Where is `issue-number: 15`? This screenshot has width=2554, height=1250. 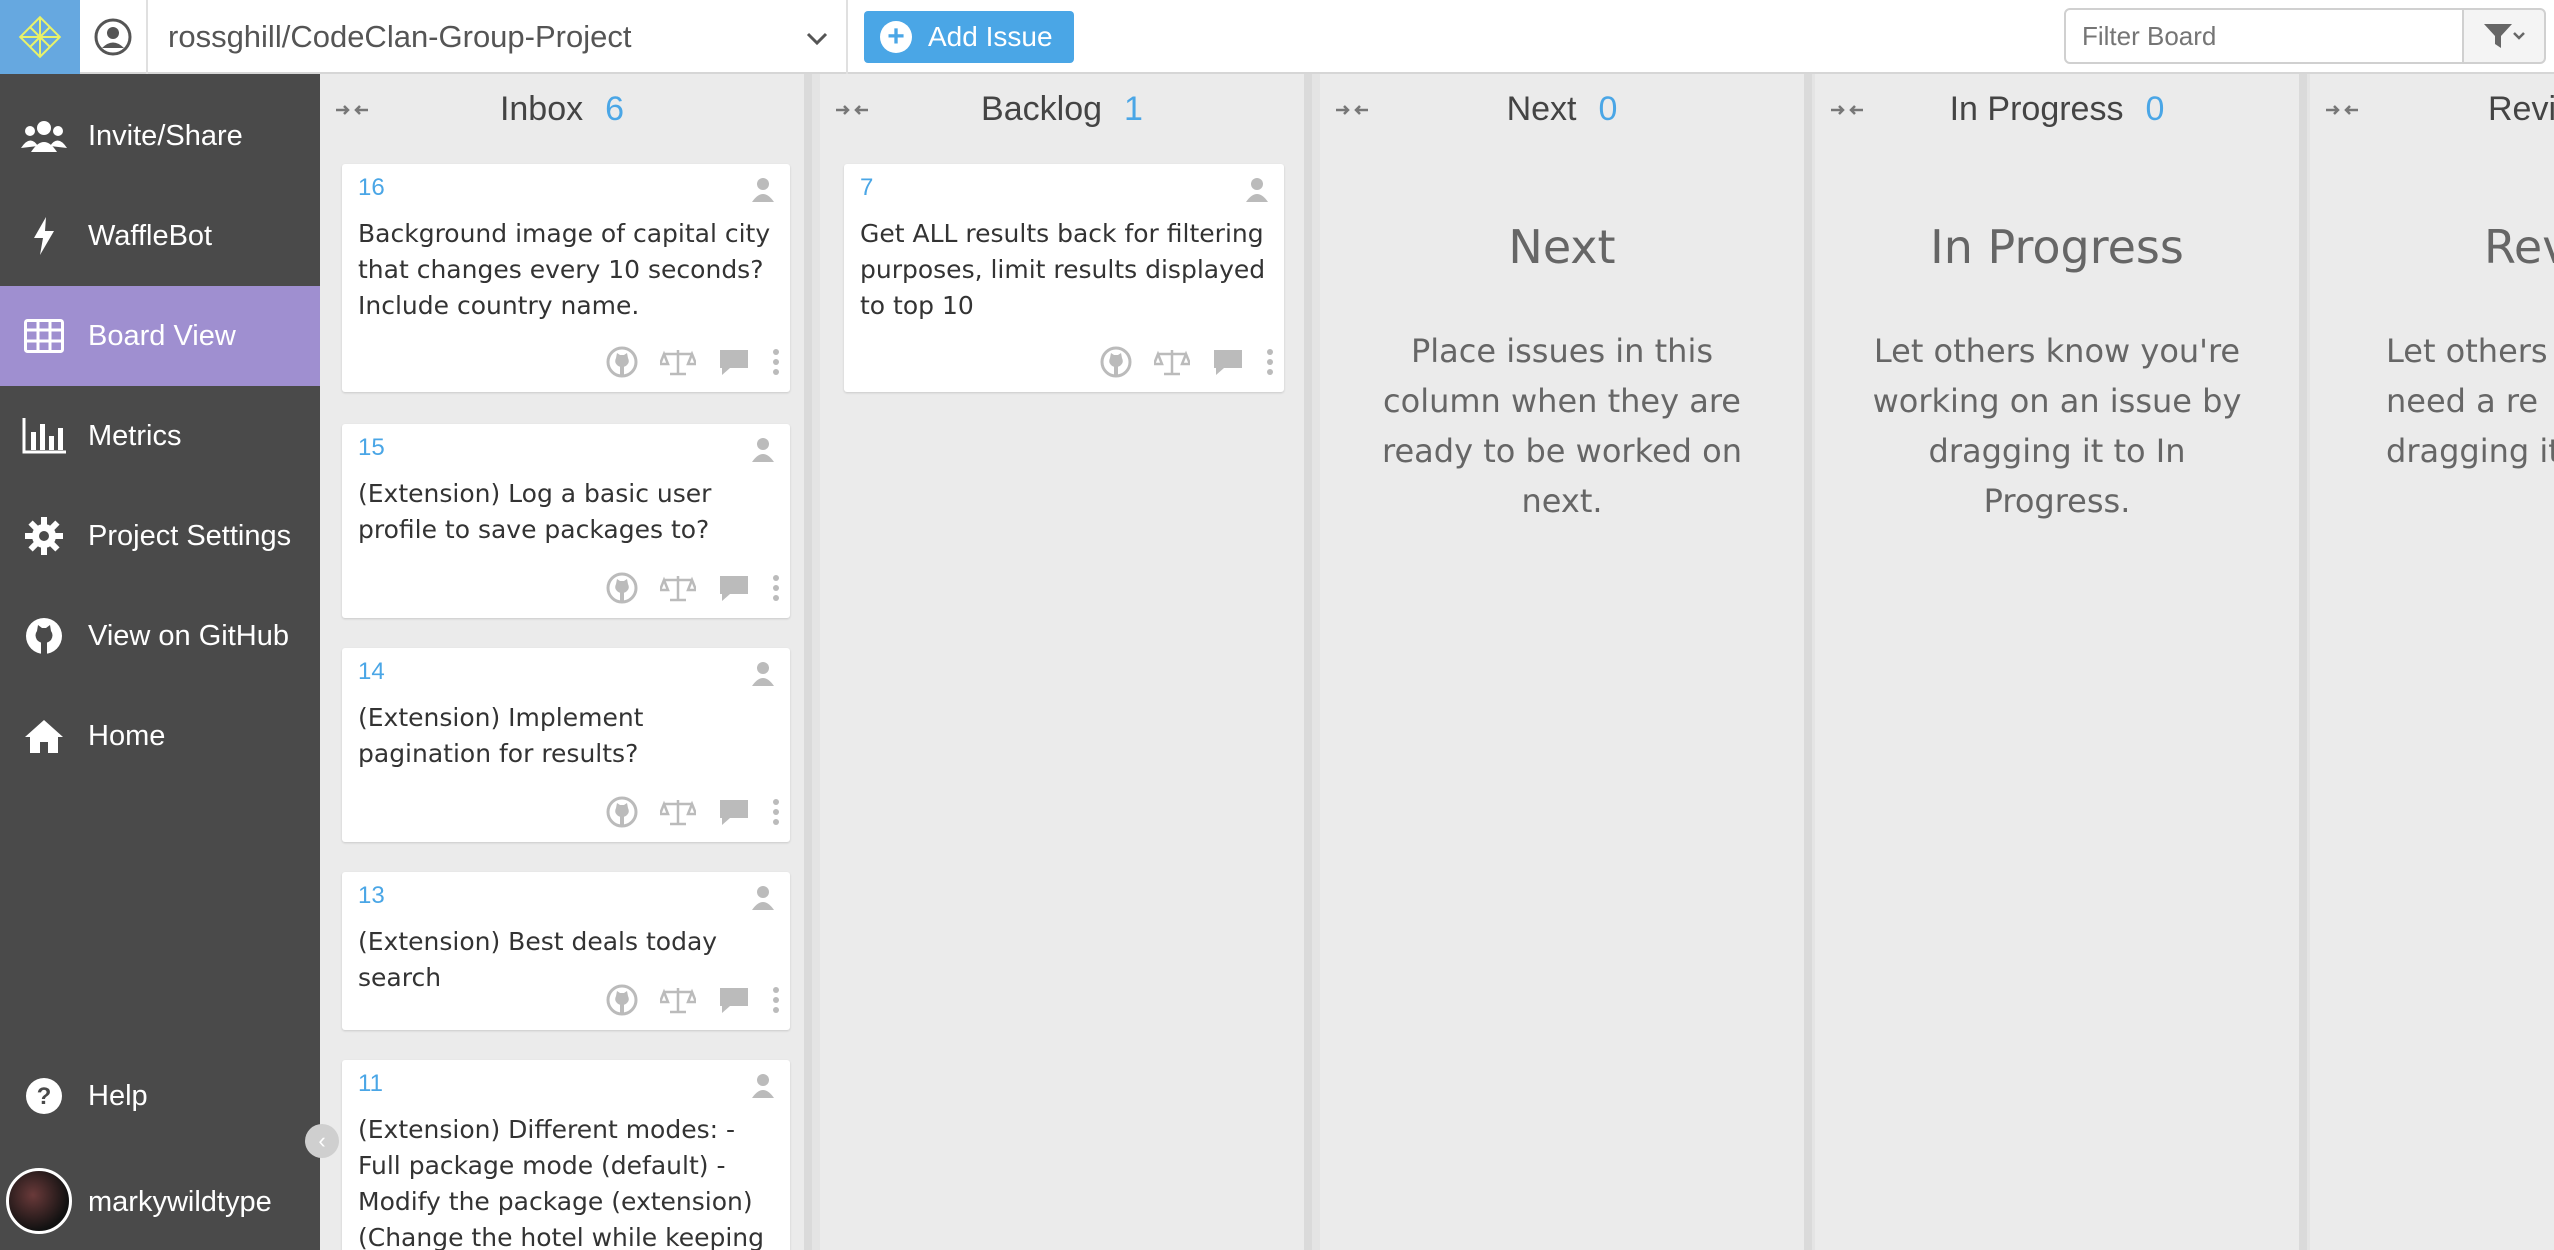
issue-number: 15 is located at coordinates (371, 448).